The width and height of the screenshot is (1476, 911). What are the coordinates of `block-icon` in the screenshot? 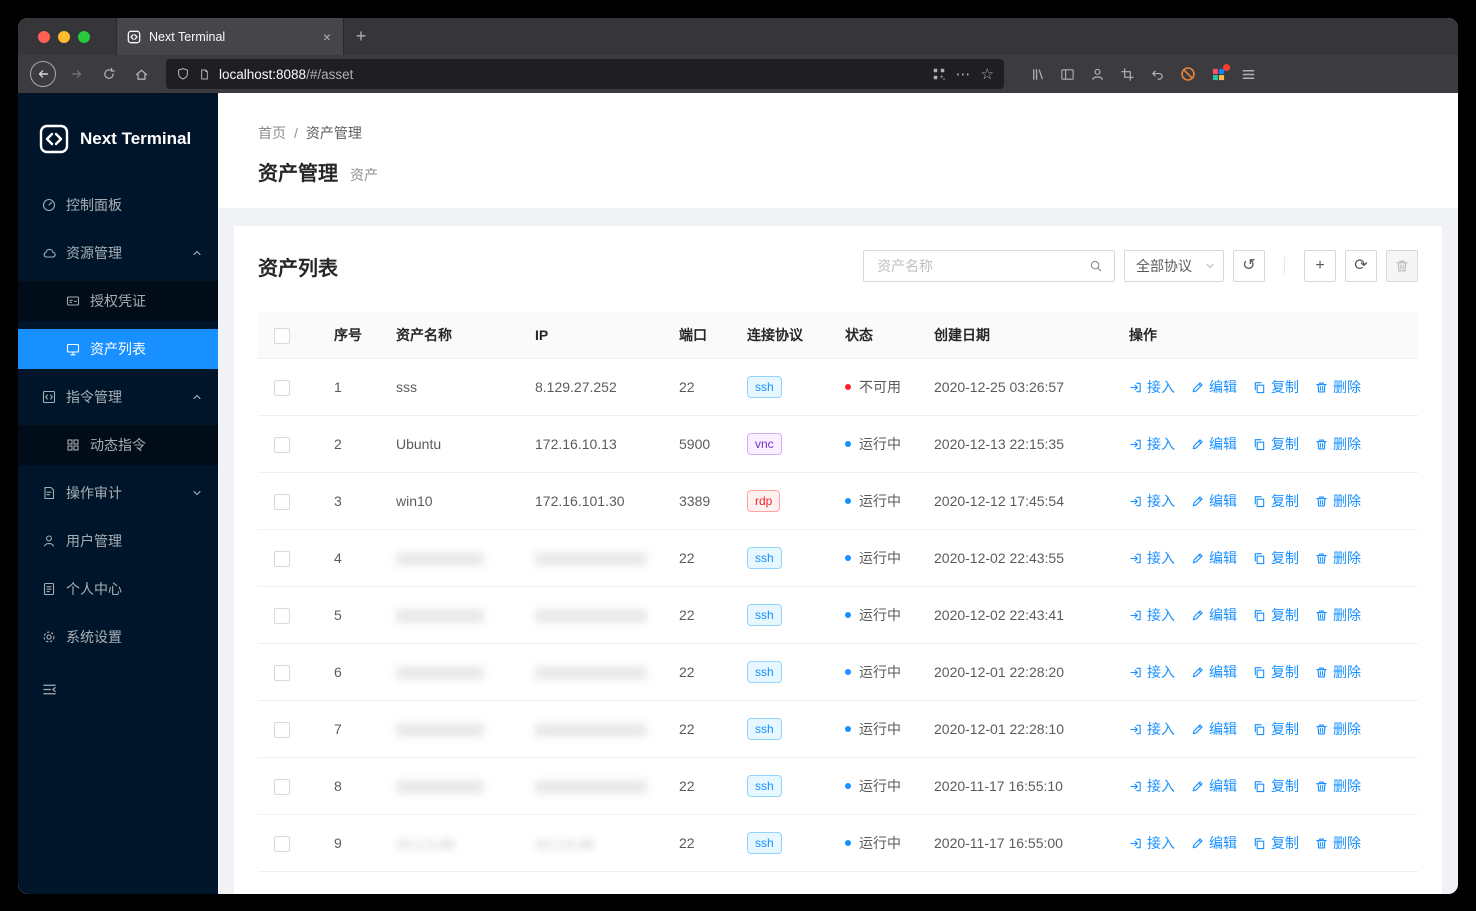 It's located at (73, 445).